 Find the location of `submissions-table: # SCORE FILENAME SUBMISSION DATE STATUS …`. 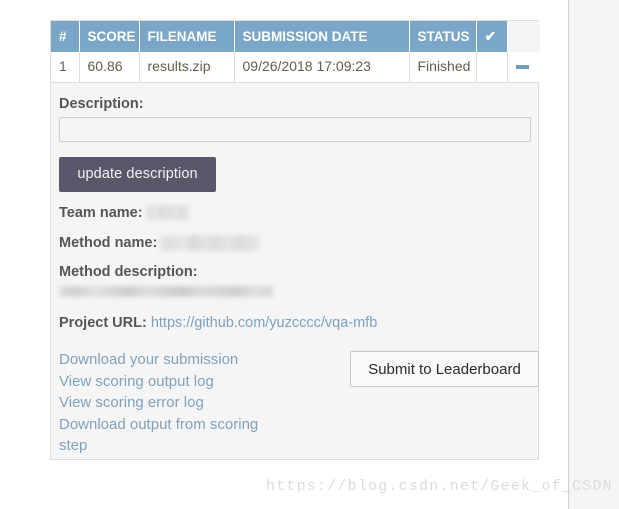

submissions-table: # SCORE FILENAME SUBMISSION DATE STATUS … is located at coordinates (295, 52).